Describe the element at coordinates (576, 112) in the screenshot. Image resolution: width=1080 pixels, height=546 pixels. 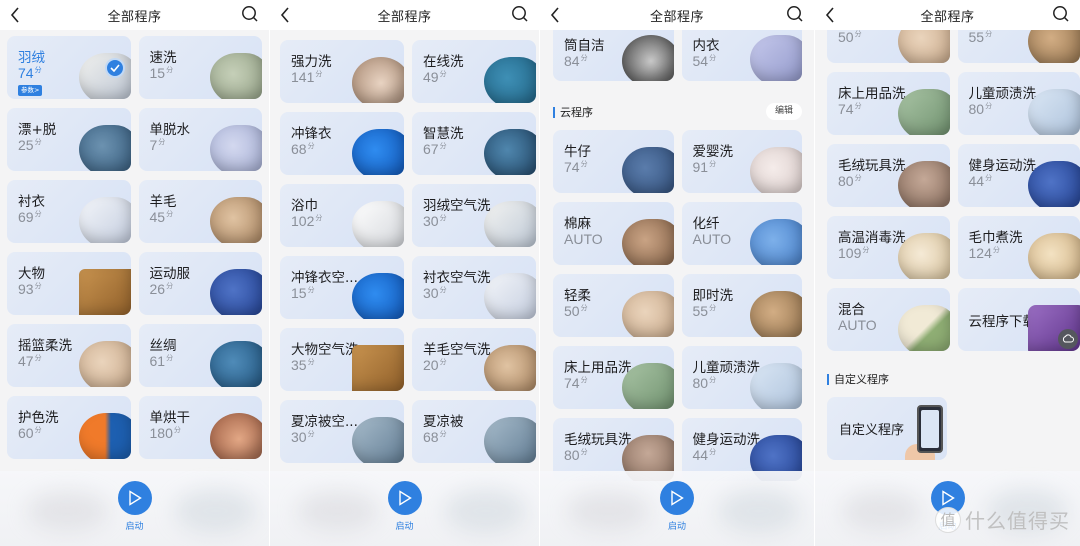
I see `section-title: 云程序` at that location.